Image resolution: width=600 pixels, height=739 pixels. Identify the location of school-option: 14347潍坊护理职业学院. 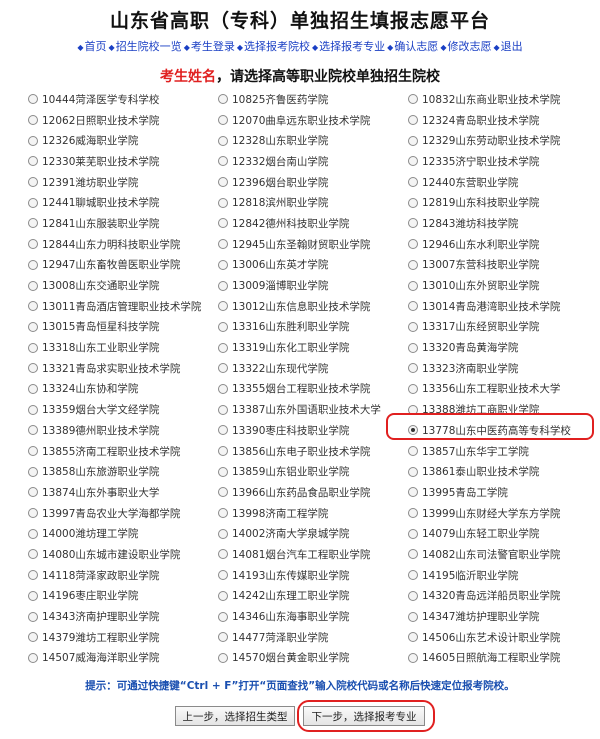
(503, 616).